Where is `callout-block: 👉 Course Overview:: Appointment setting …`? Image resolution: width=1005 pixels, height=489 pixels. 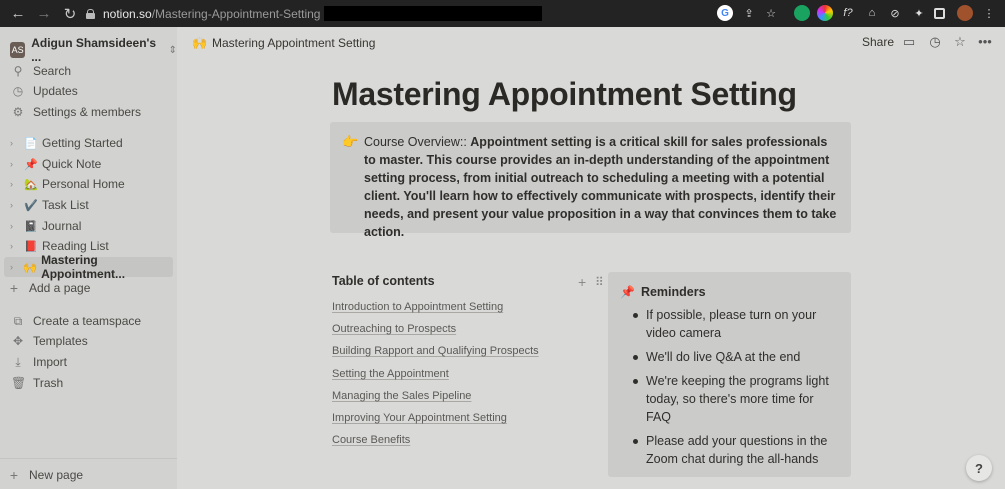 callout-block: 👉 Course Overview:: Appointment setting … is located at coordinates (590, 180).